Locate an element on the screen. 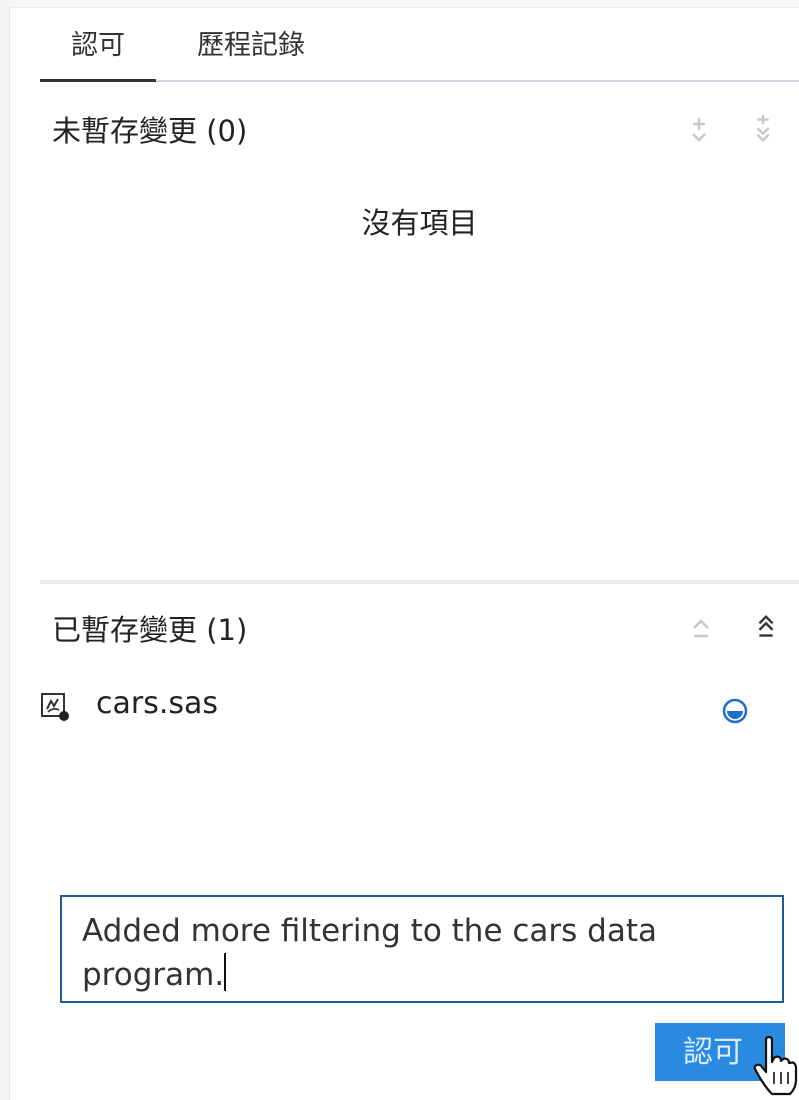  stage-all-icon is located at coordinates (763, 128).